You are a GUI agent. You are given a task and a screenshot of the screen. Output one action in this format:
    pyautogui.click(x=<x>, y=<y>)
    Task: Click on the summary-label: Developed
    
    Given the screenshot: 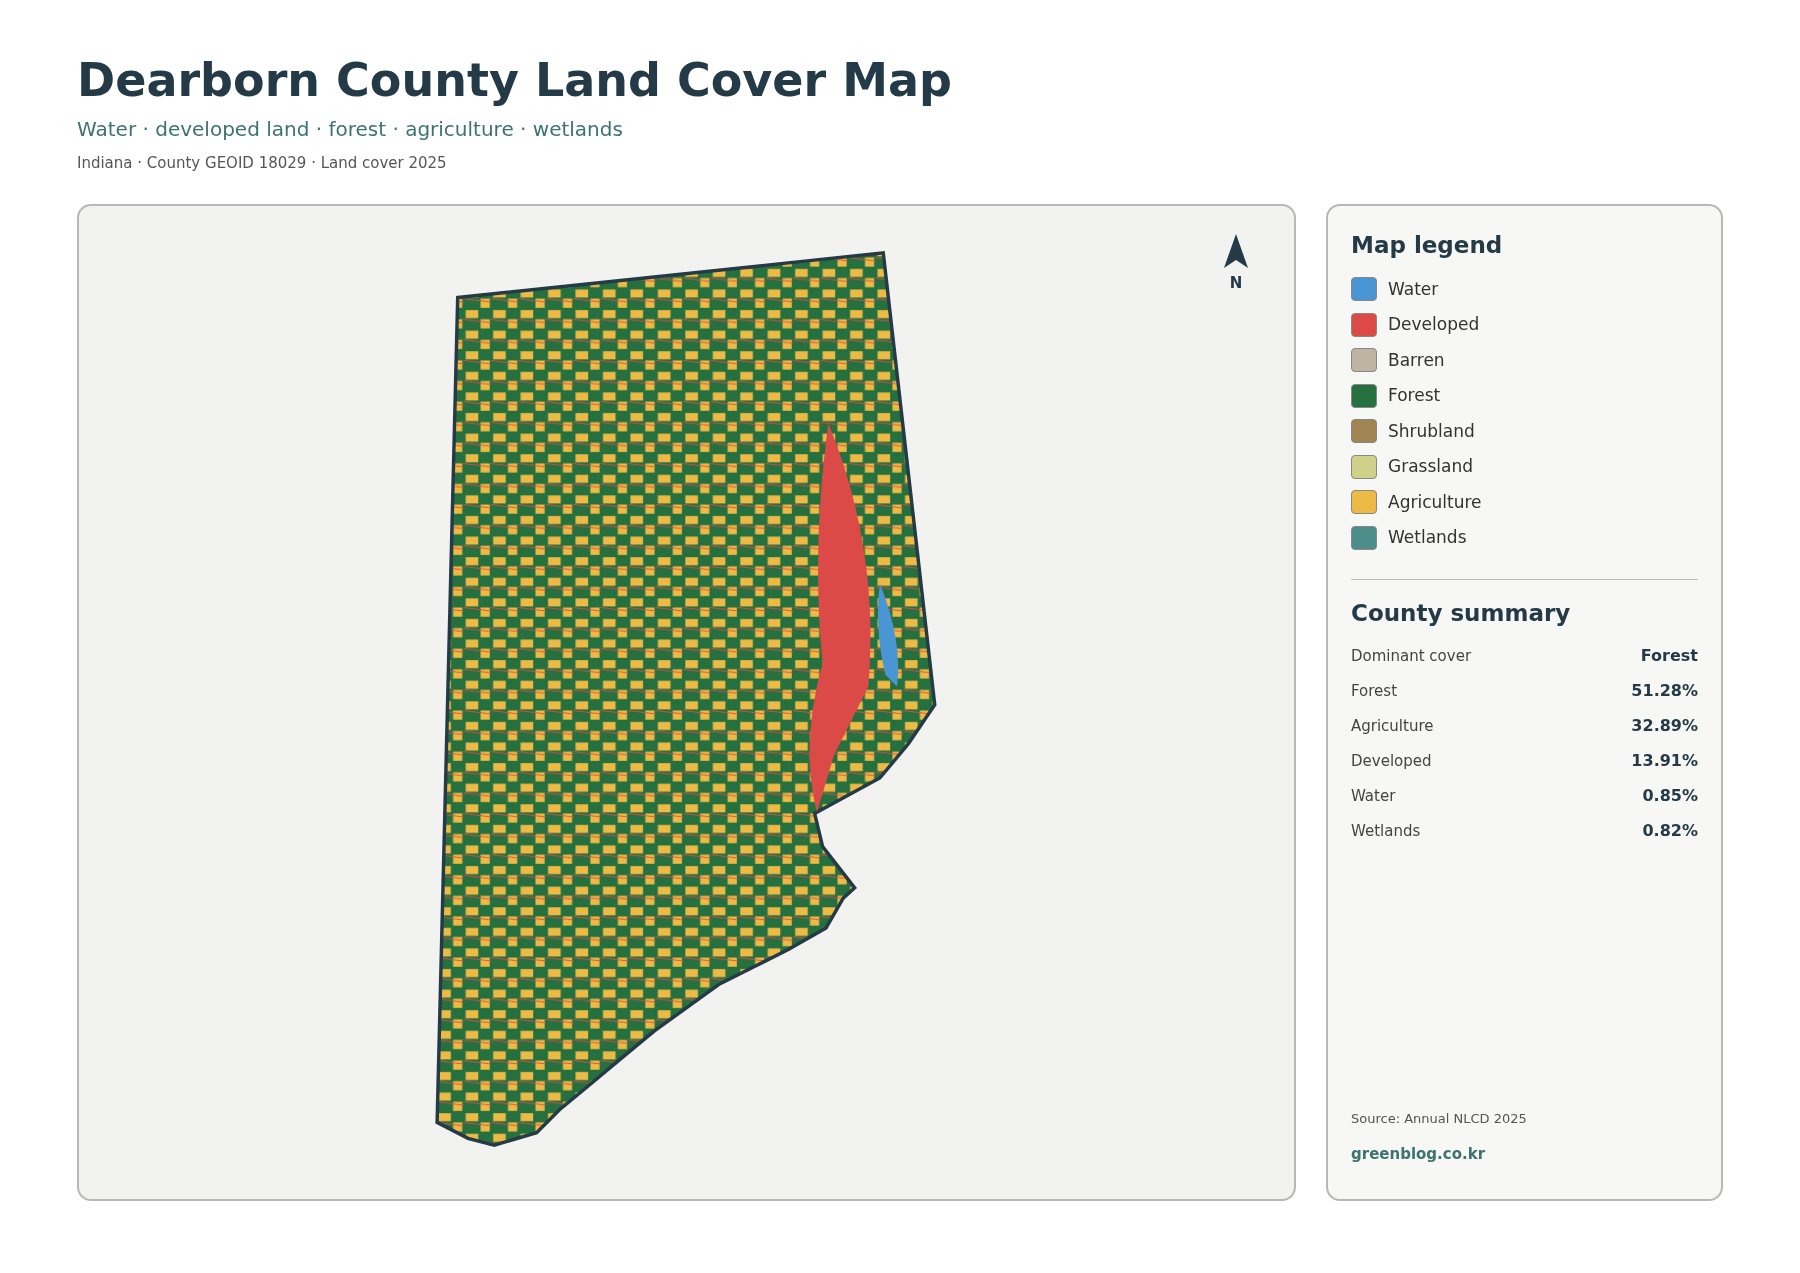 What is the action you would take?
    pyautogui.click(x=1391, y=761)
    